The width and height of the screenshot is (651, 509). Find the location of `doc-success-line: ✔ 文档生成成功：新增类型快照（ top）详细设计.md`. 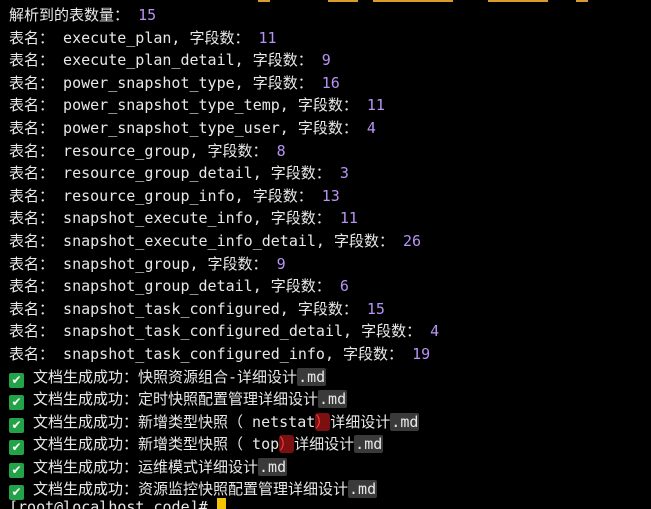

doc-success-line: ✔ 文档生成成功：新增类型快照（ top）详细设计.md is located at coordinates (330, 444).